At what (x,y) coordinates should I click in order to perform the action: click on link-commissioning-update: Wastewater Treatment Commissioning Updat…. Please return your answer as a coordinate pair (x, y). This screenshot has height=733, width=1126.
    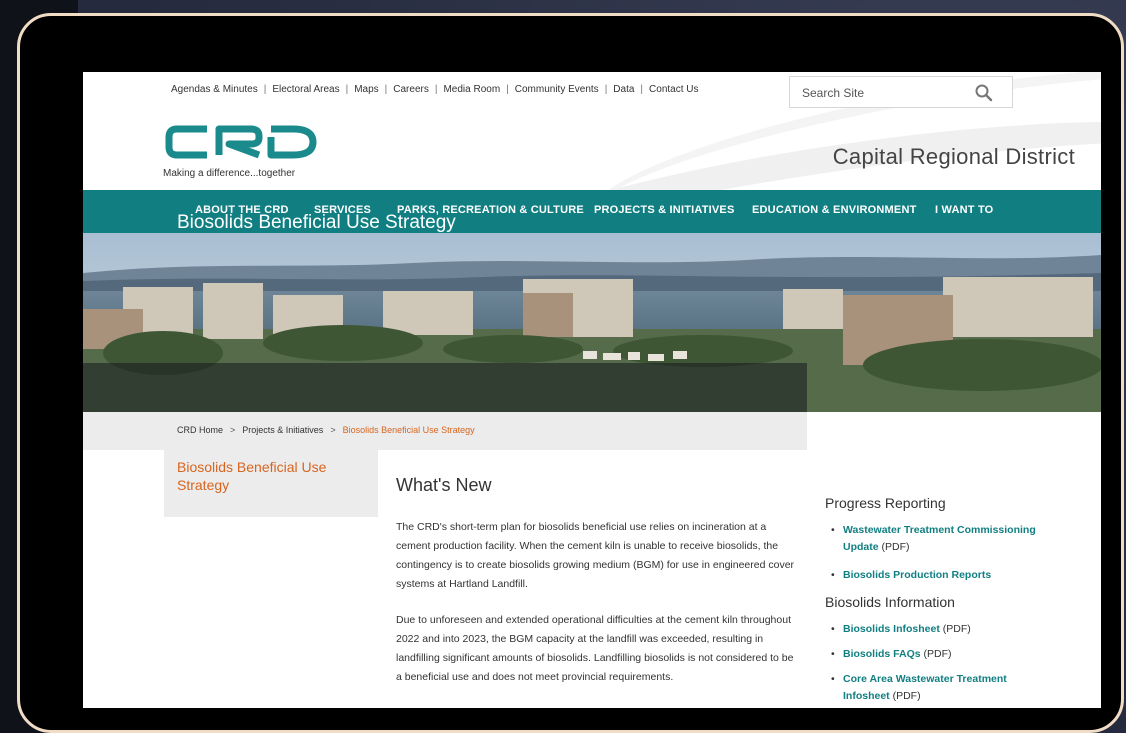
    Looking at the image, I should click on (939, 538).